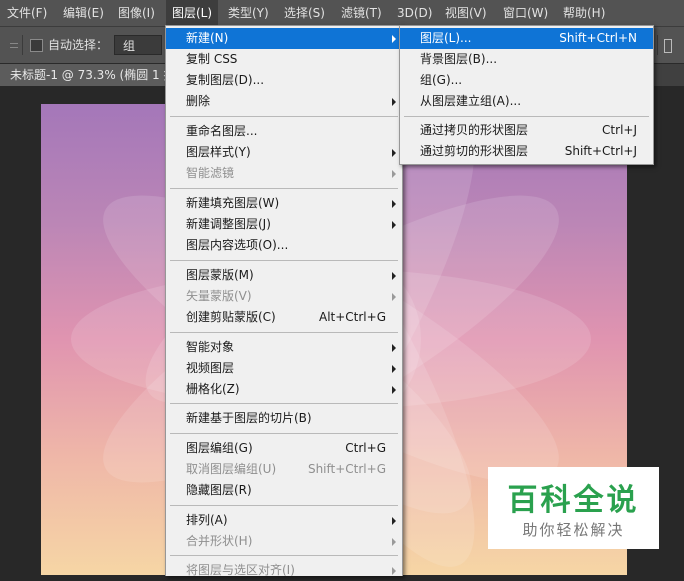  Describe the element at coordinates (361, 13) in the screenshot. I see `menu-filter: 滤镜(T)` at that location.